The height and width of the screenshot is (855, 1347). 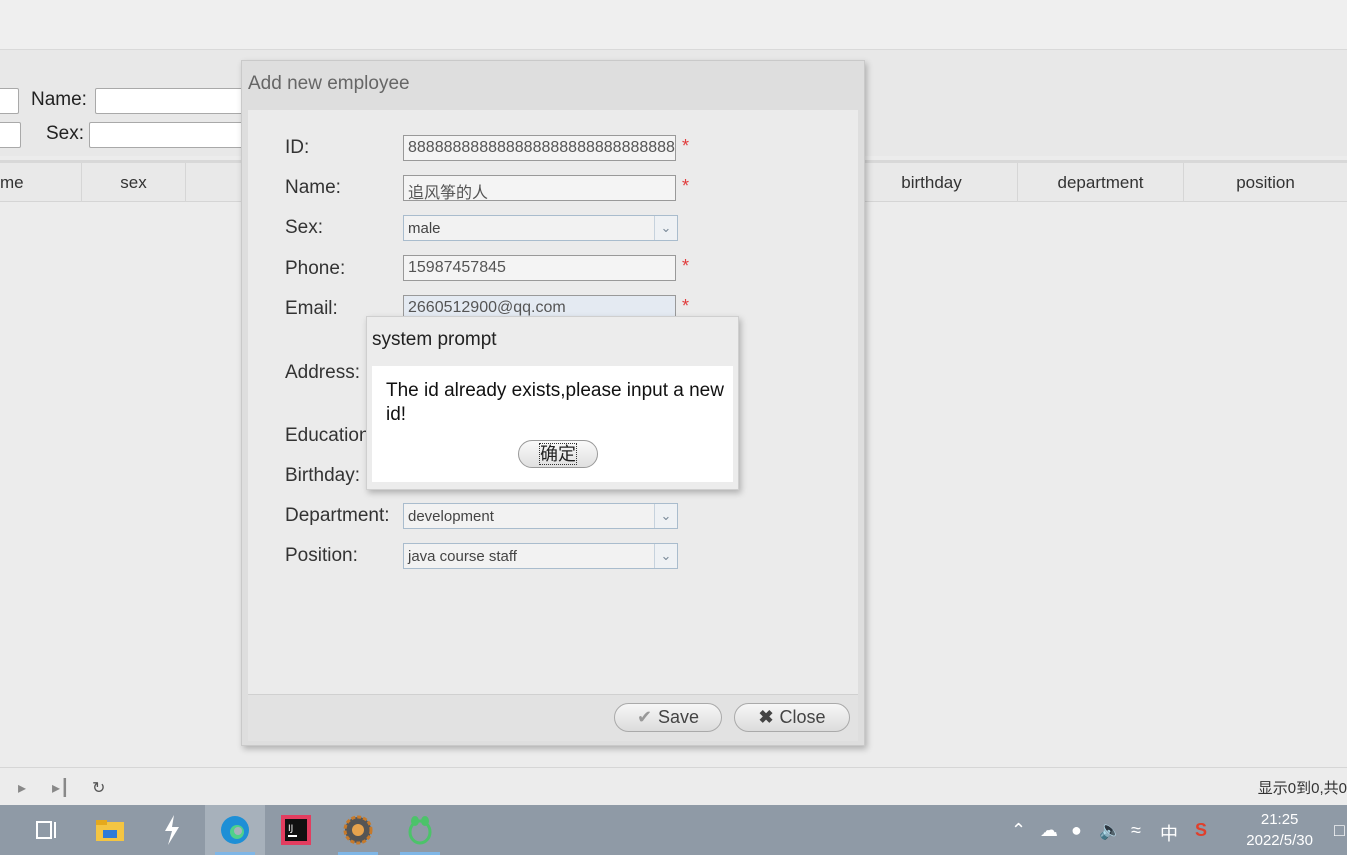 What do you see at coordinates (311, 308) in the screenshot?
I see `email-label: Email:` at bounding box center [311, 308].